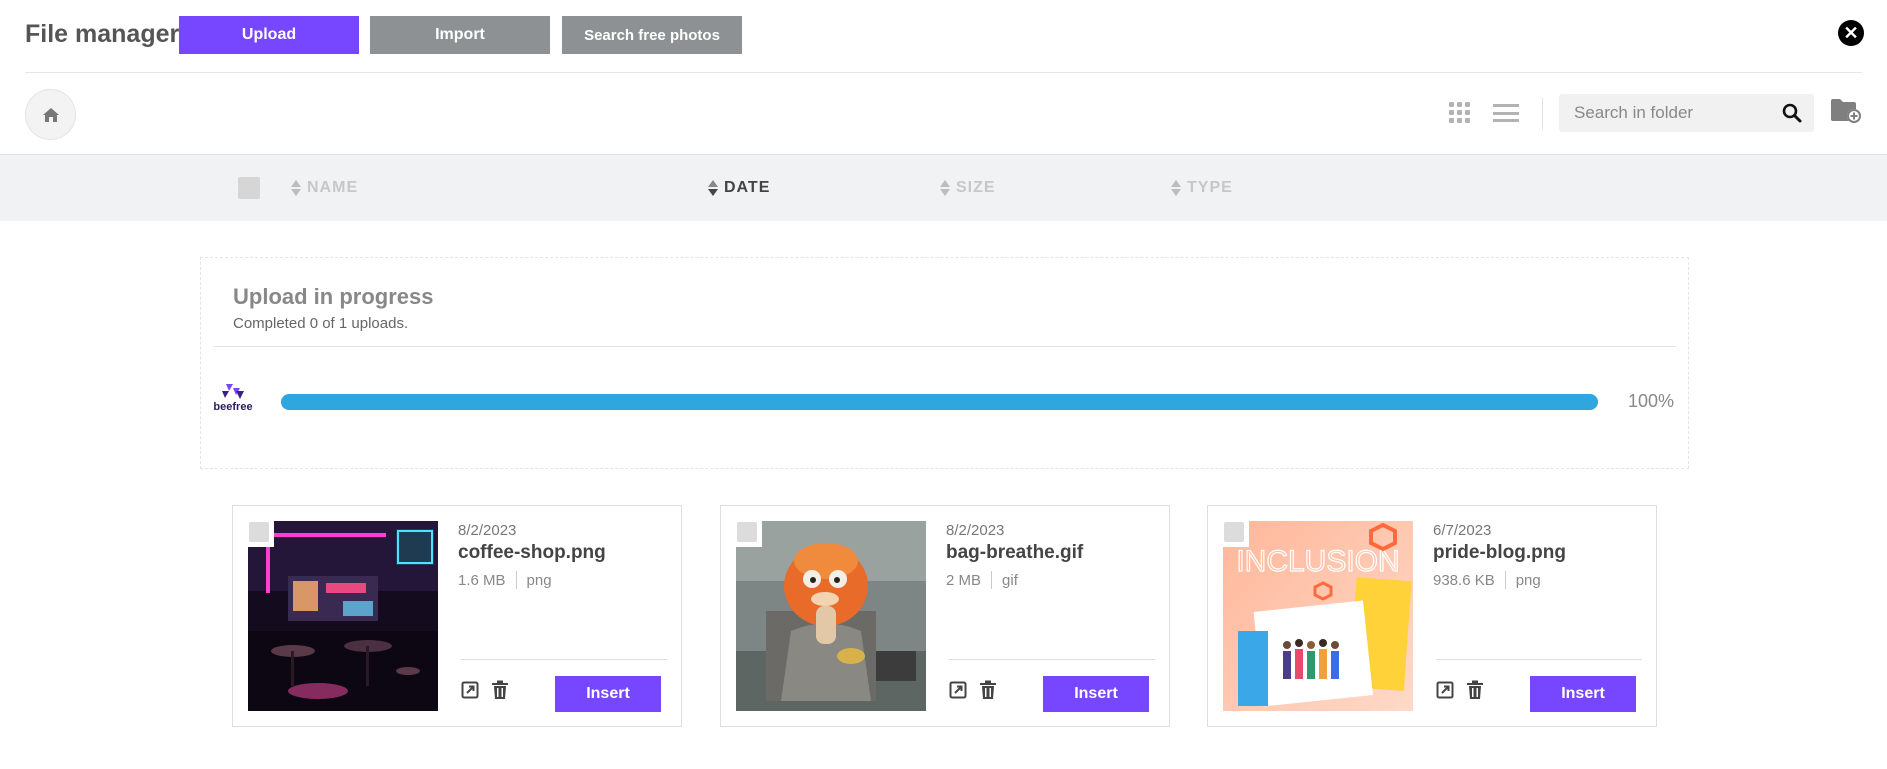  I want to click on select-all-checkbox, so click(249, 188).